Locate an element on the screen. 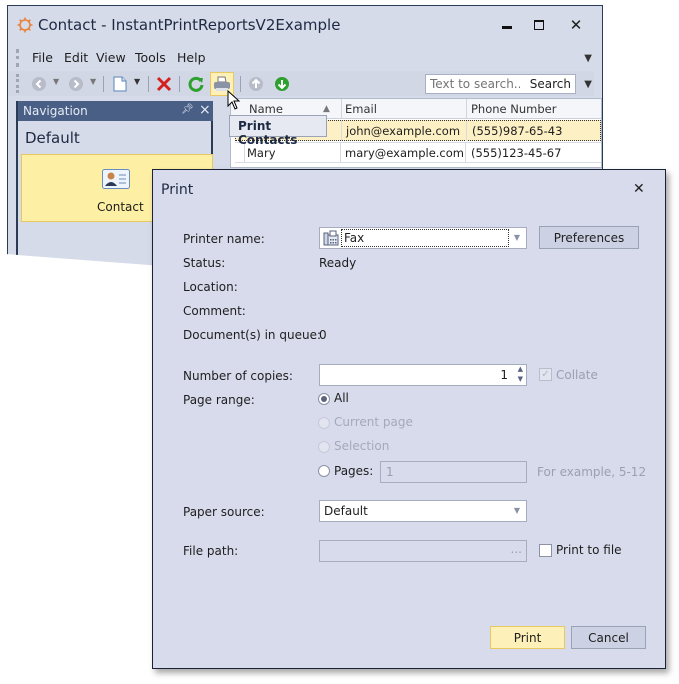  delete-icon is located at coordinates (164, 84).